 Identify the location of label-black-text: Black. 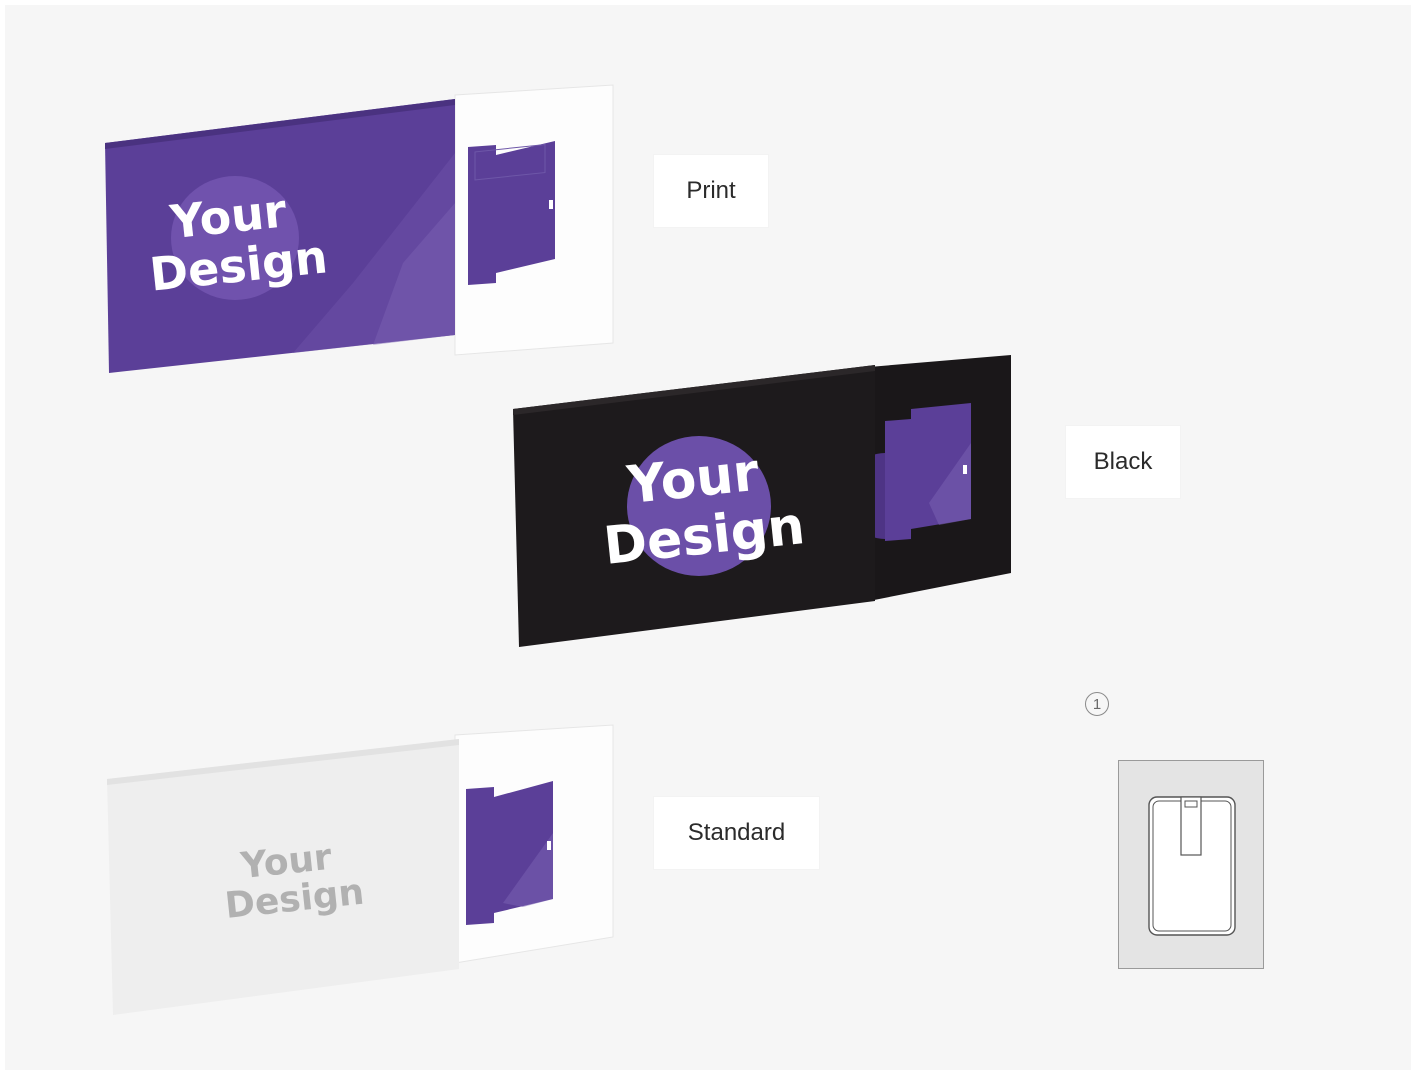
(1123, 461).